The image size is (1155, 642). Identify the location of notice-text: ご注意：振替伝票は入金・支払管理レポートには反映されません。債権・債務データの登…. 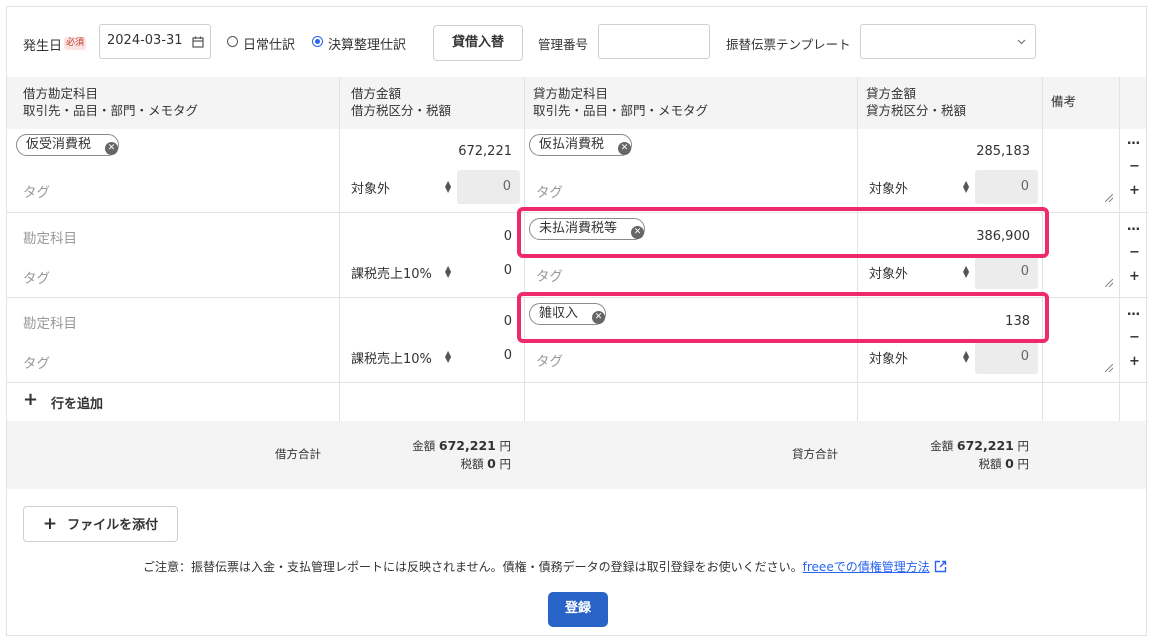
(473, 567).